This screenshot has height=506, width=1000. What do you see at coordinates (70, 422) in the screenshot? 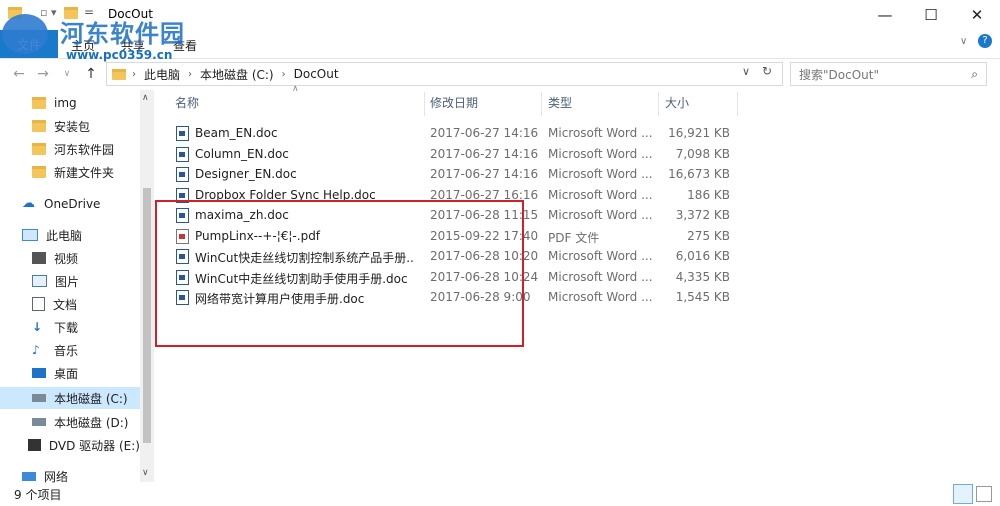
I see `nav-item-drive-d: 本地磁盘 (D:)` at bounding box center [70, 422].